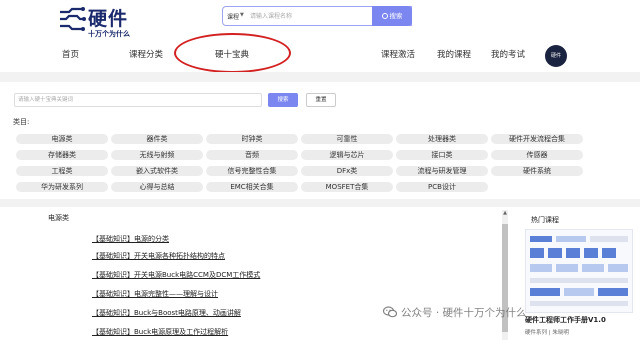  What do you see at coordinates (347, 139) in the screenshot?
I see `category-chip: 可靠性` at bounding box center [347, 139].